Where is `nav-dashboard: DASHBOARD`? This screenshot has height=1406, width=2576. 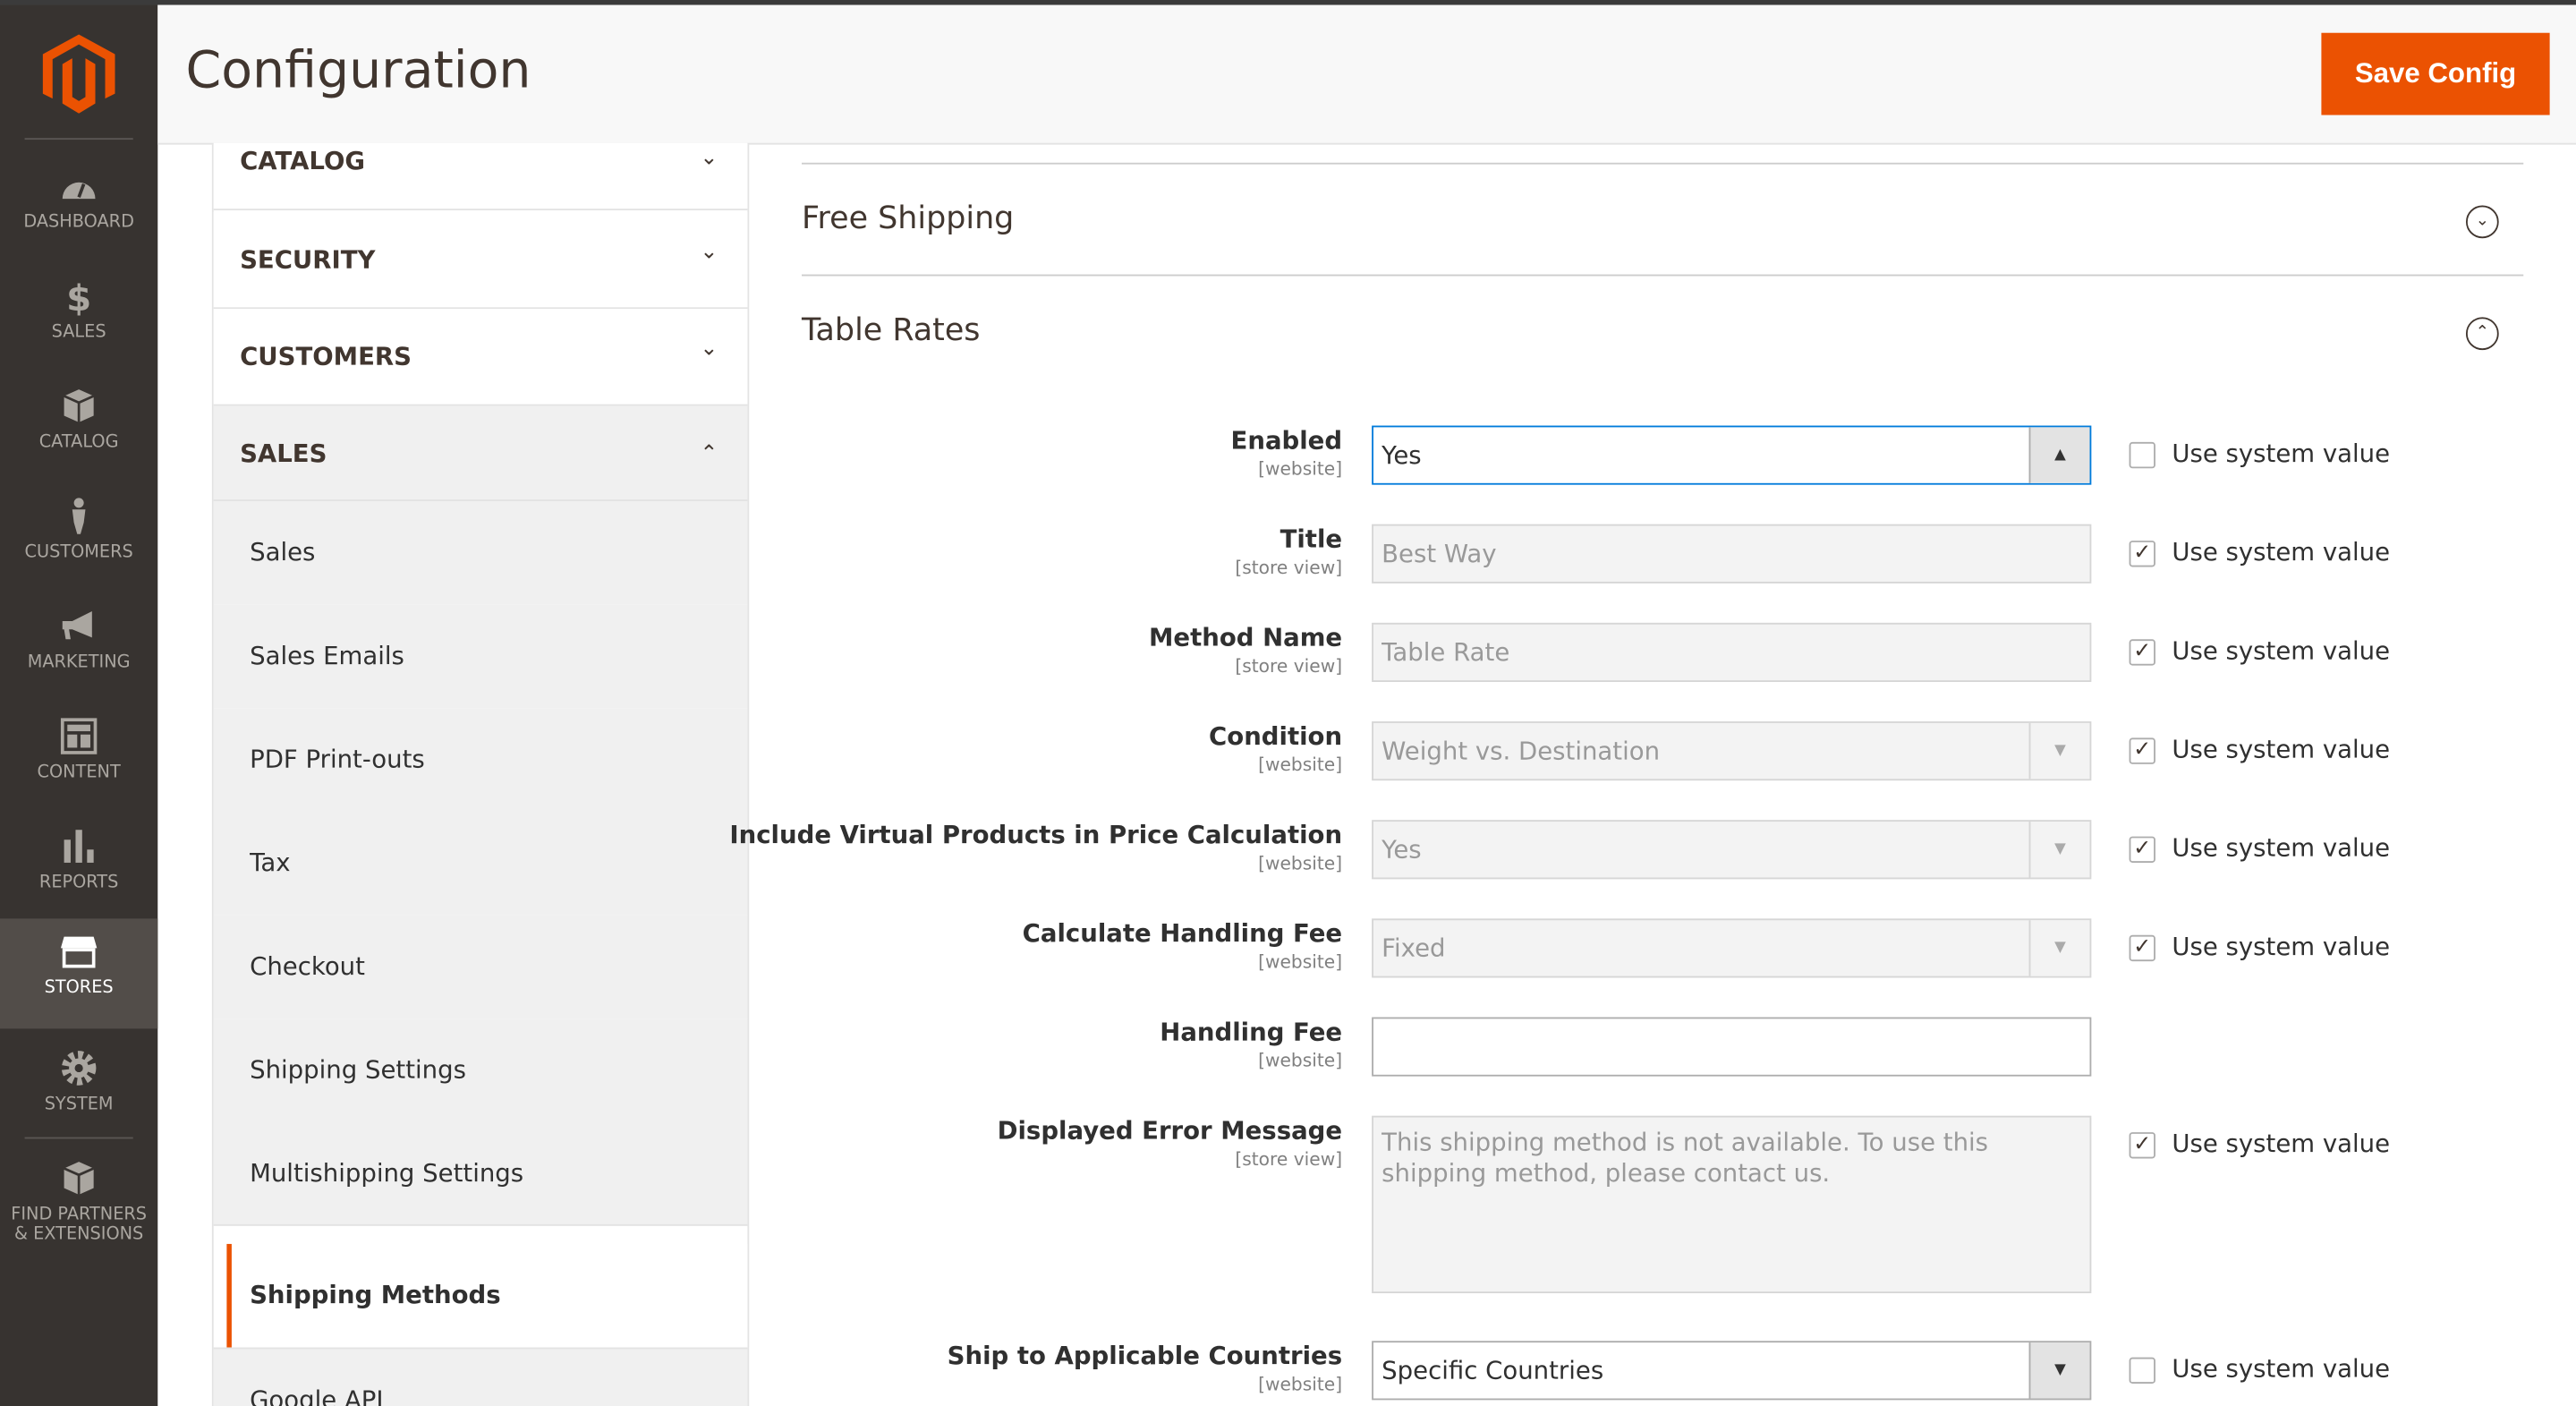
nav-dashboard: DASHBOARD is located at coordinates (78, 208).